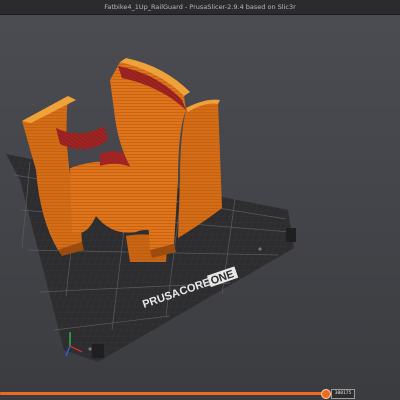 This screenshot has width=400, height=400. I want to click on layer-readout: 300175, so click(343, 394).